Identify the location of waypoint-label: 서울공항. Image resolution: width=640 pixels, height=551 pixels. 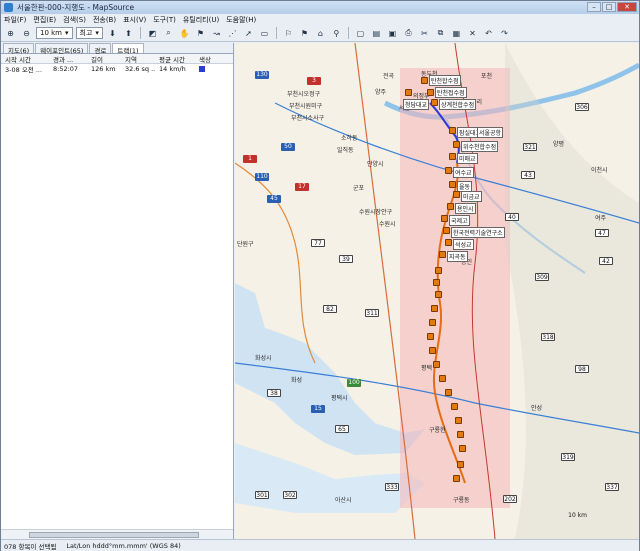
(490, 132).